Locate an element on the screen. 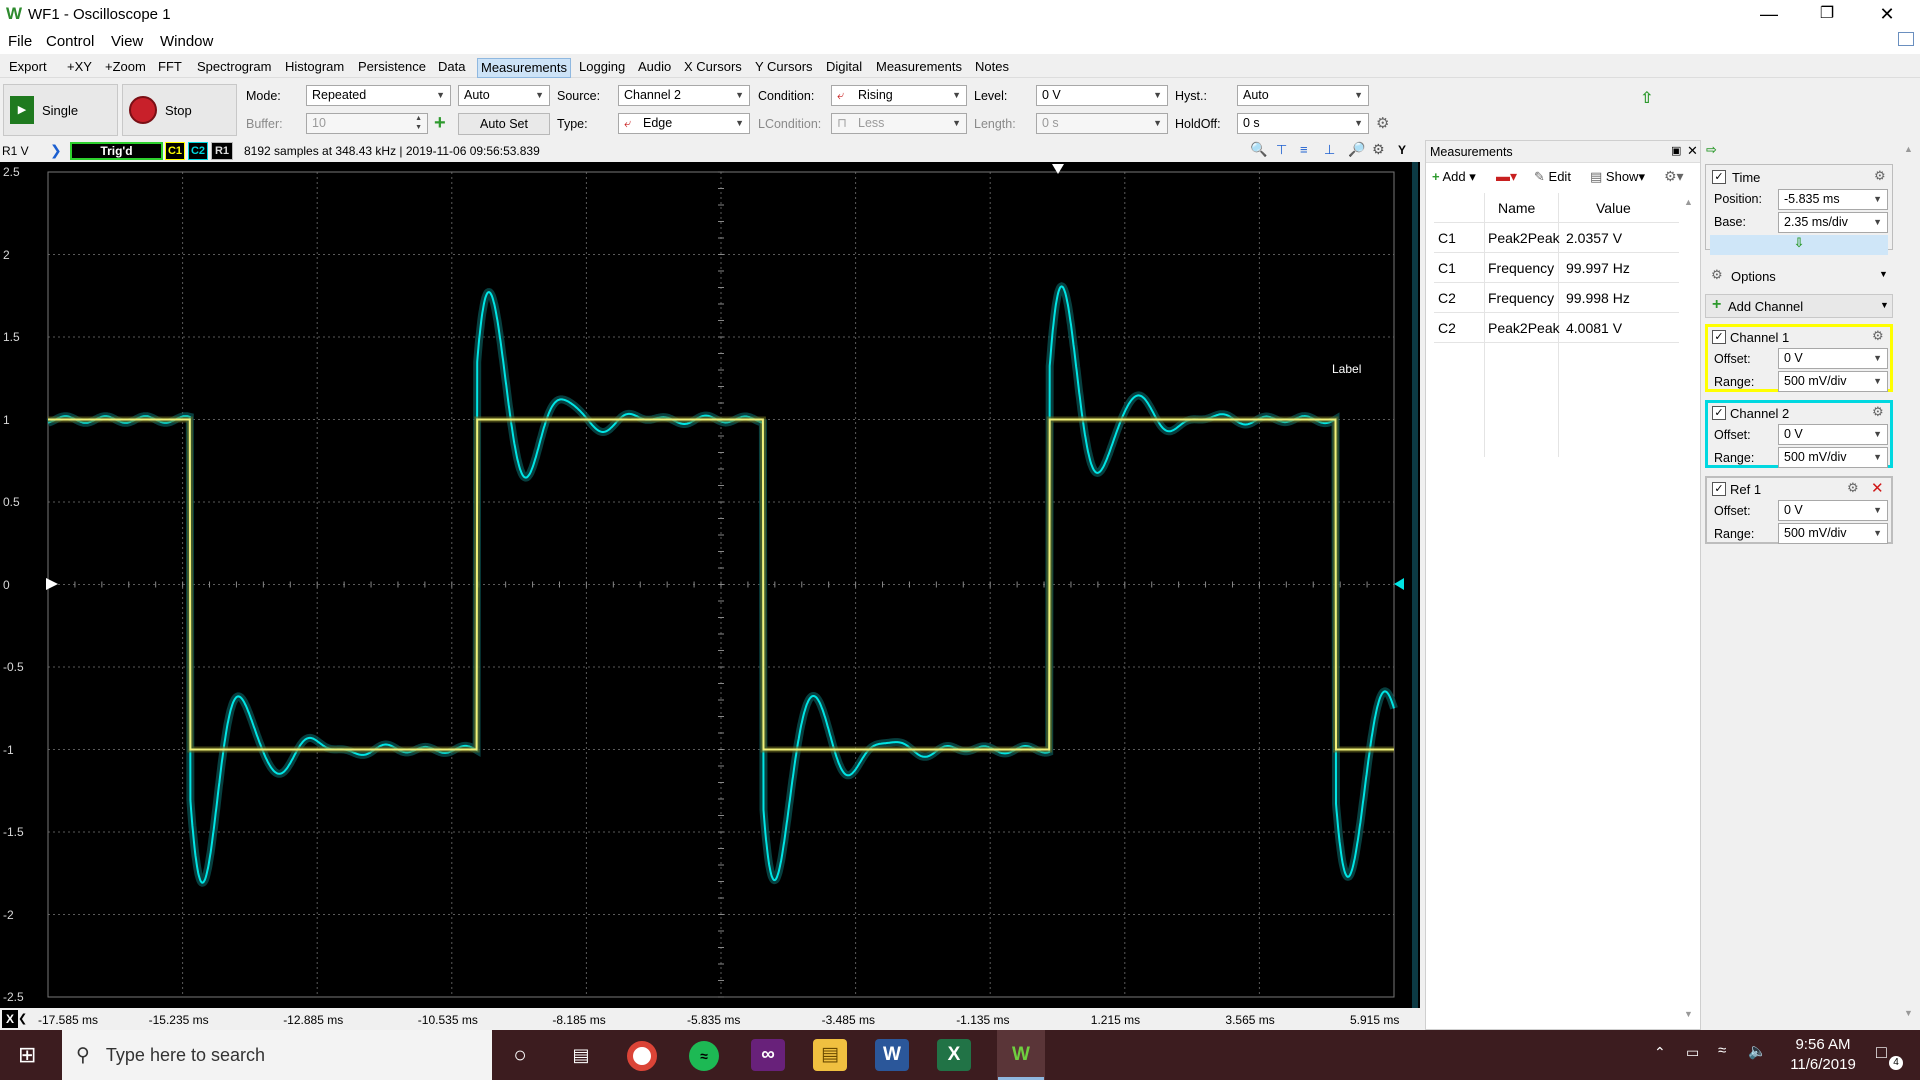 This screenshot has height=1080, width=1920. dock-icon is located at coordinates (1906, 39).